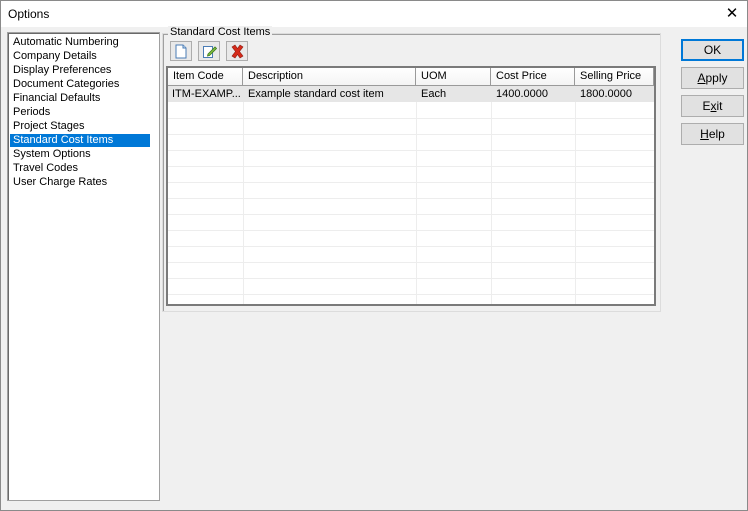 This screenshot has width=748, height=511. Describe the element at coordinates (45, 168) in the screenshot. I see `category-item: Travel Codes` at that location.